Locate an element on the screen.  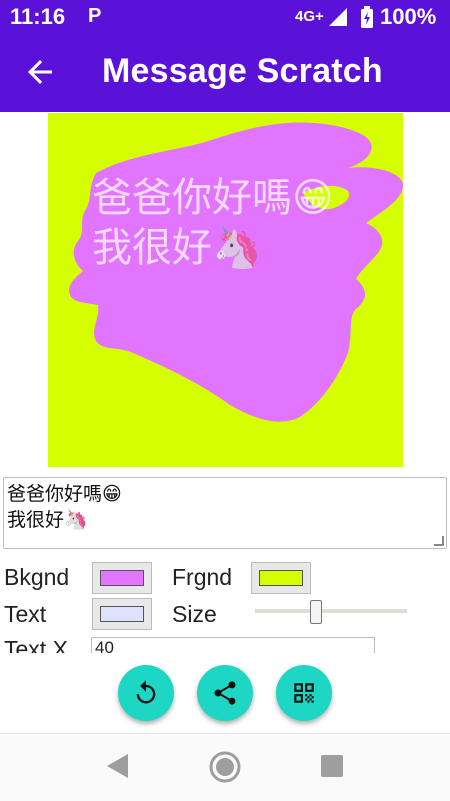
message-line-1: 爸爸你好嗎😁 is located at coordinates (64, 494).